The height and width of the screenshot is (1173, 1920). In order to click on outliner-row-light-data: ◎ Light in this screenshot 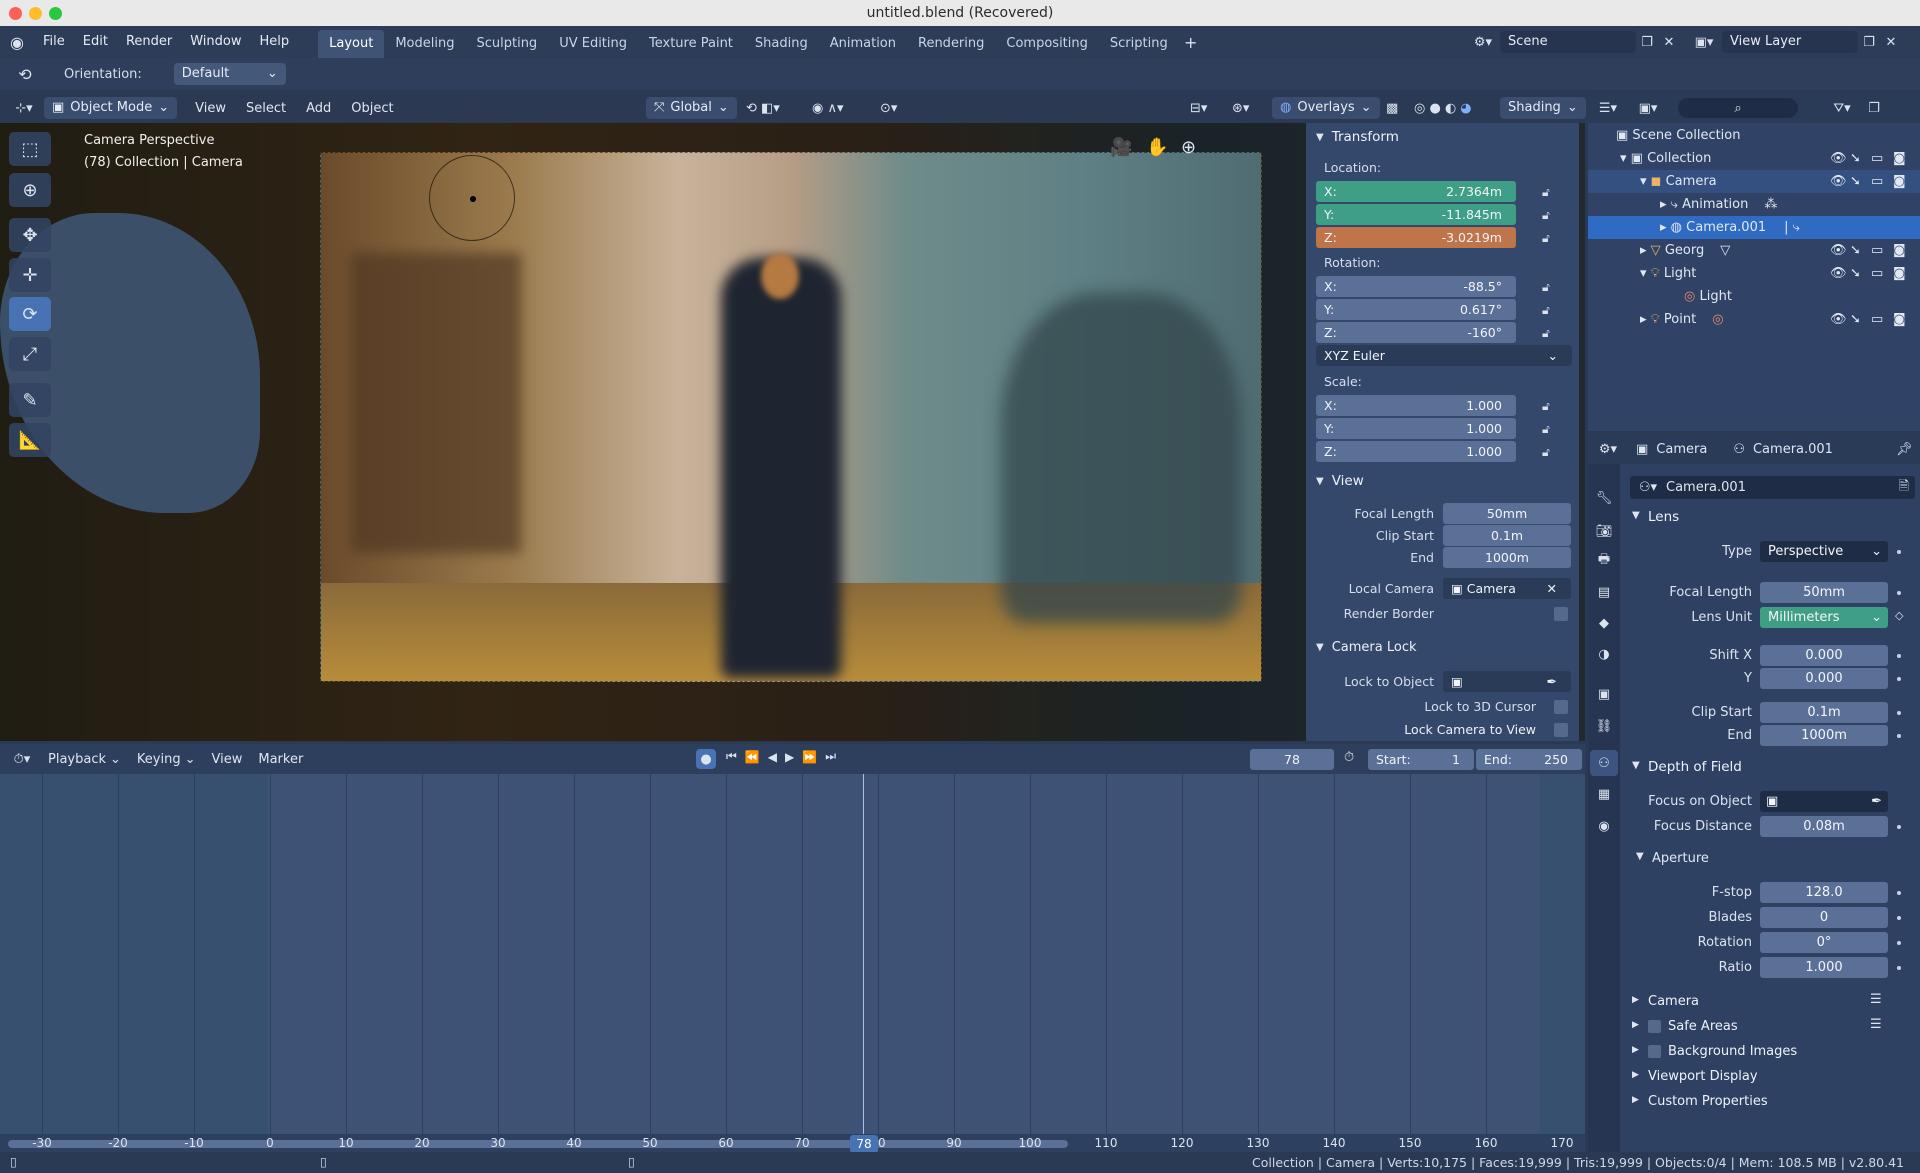, I will do `click(1754, 296)`.